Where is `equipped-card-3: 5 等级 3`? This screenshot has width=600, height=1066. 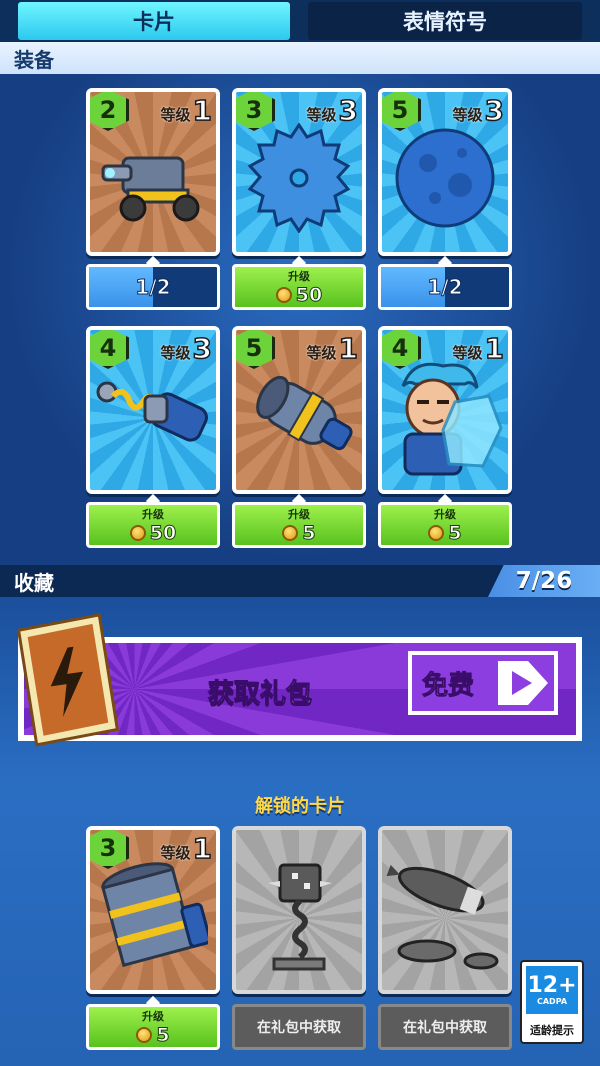
equipped-card-3: 5 等级 3 is located at coordinates (445, 172).